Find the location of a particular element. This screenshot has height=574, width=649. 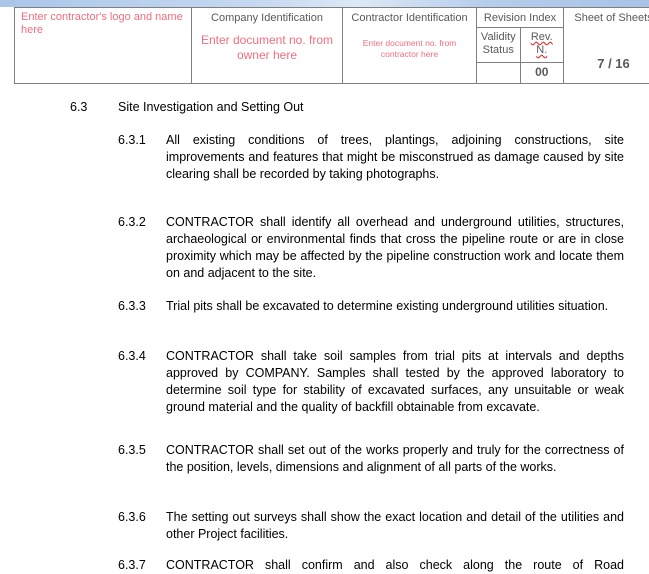

clause-number: 6.3.6 is located at coordinates (132, 517).